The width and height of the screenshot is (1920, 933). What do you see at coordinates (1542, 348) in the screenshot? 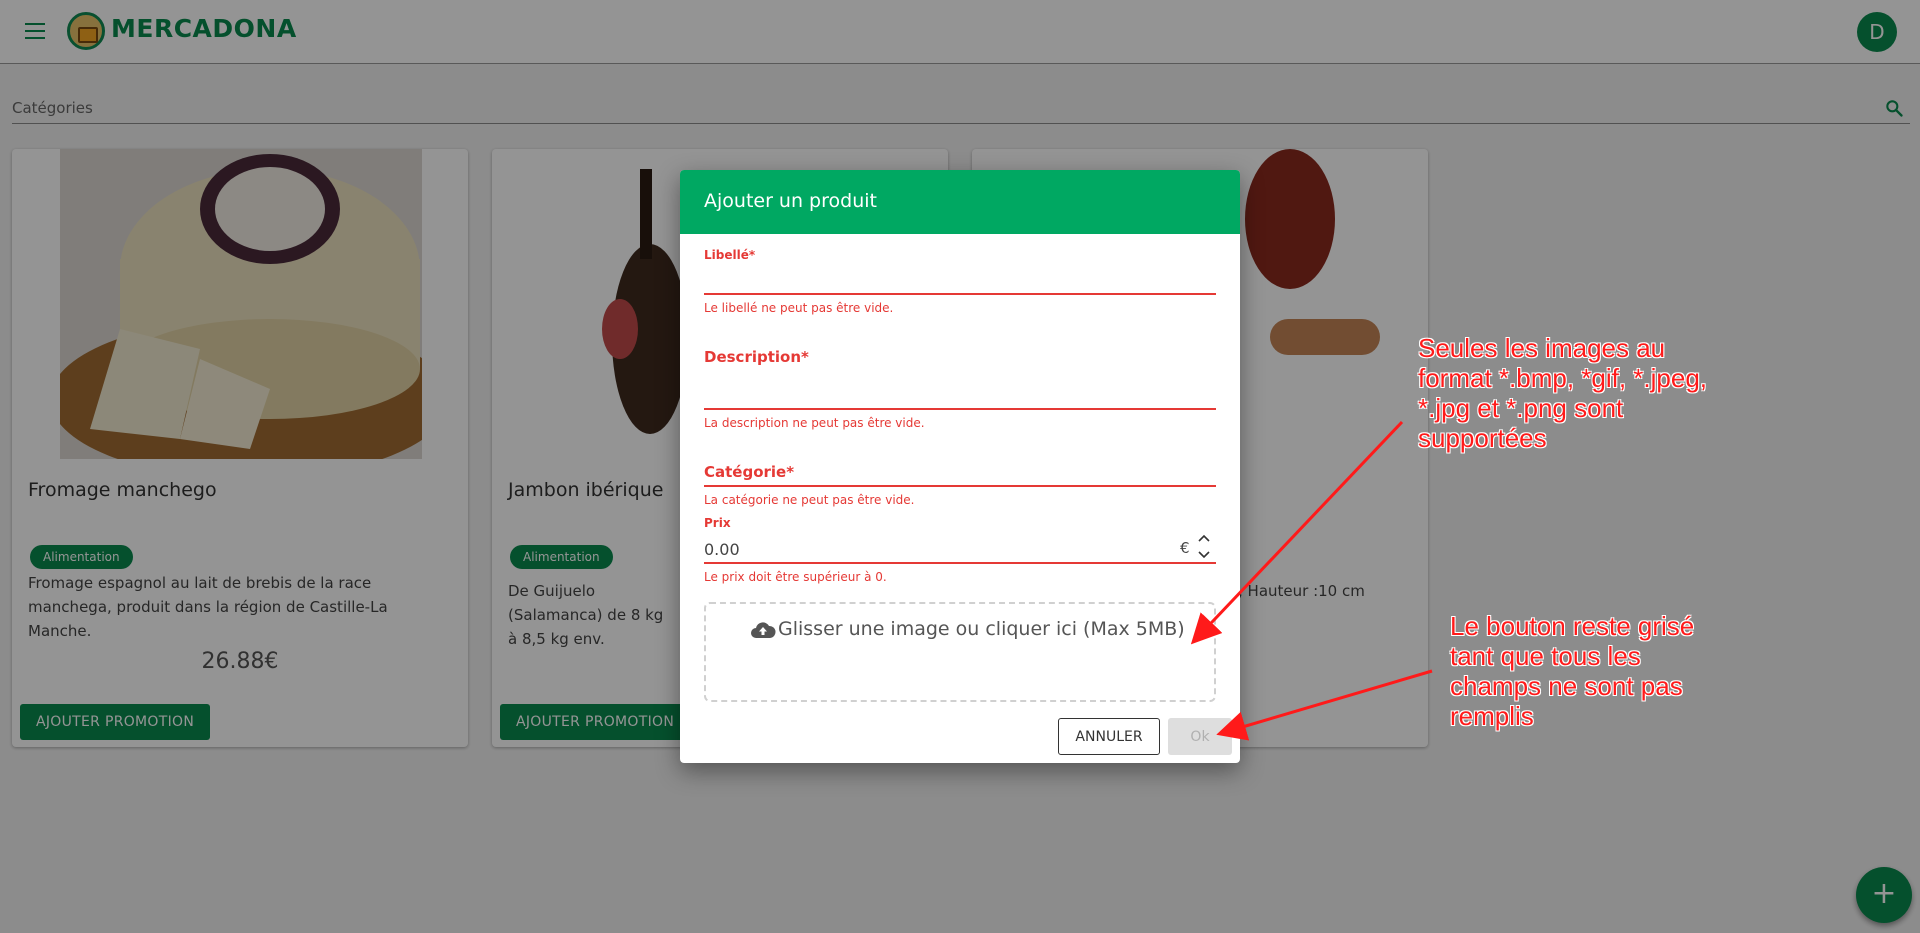
I see `annotation-line: Seules les images au` at bounding box center [1542, 348].